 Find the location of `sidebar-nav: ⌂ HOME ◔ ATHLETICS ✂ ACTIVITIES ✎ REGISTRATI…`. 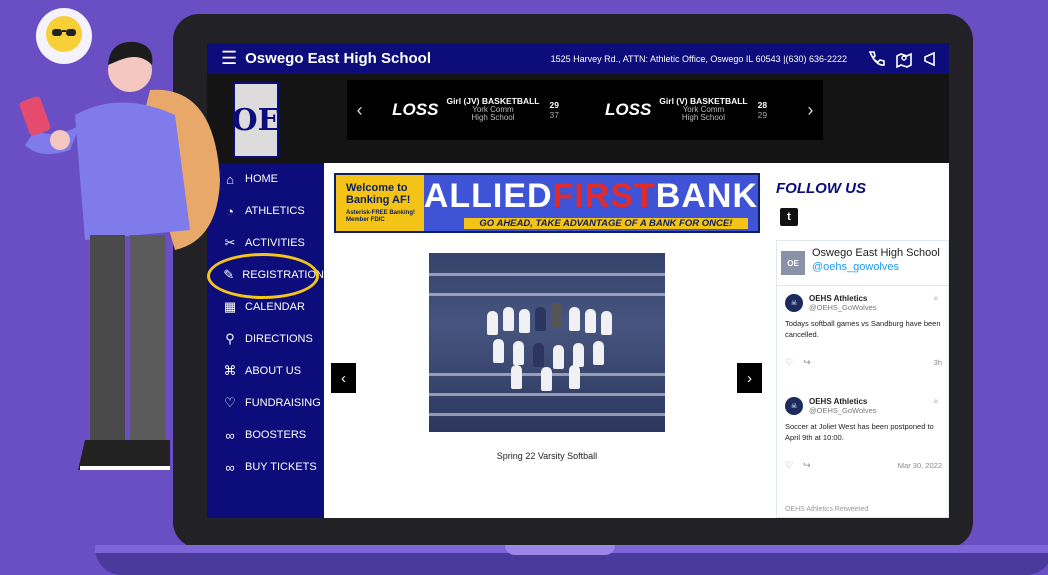

sidebar-nav: ⌂ HOME ◔ ATHLETICS ✂ ACTIVITIES ✎ REGISTRATI… is located at coordinates (265, 340).